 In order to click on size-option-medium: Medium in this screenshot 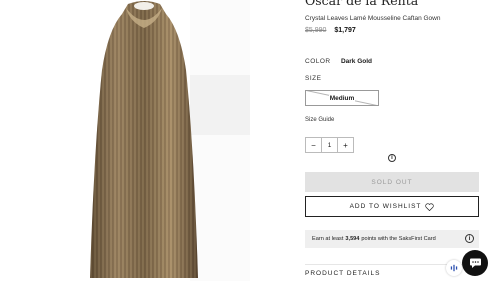, I will do `click(342, 98)`.